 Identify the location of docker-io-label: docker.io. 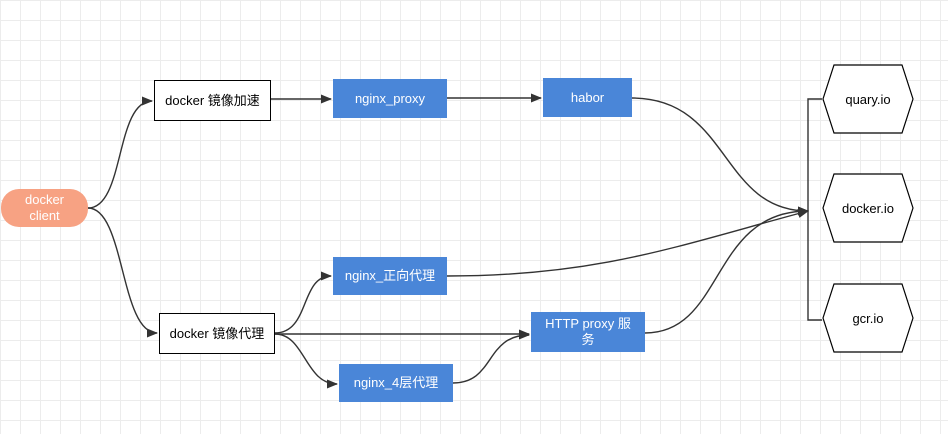
(868, 208).